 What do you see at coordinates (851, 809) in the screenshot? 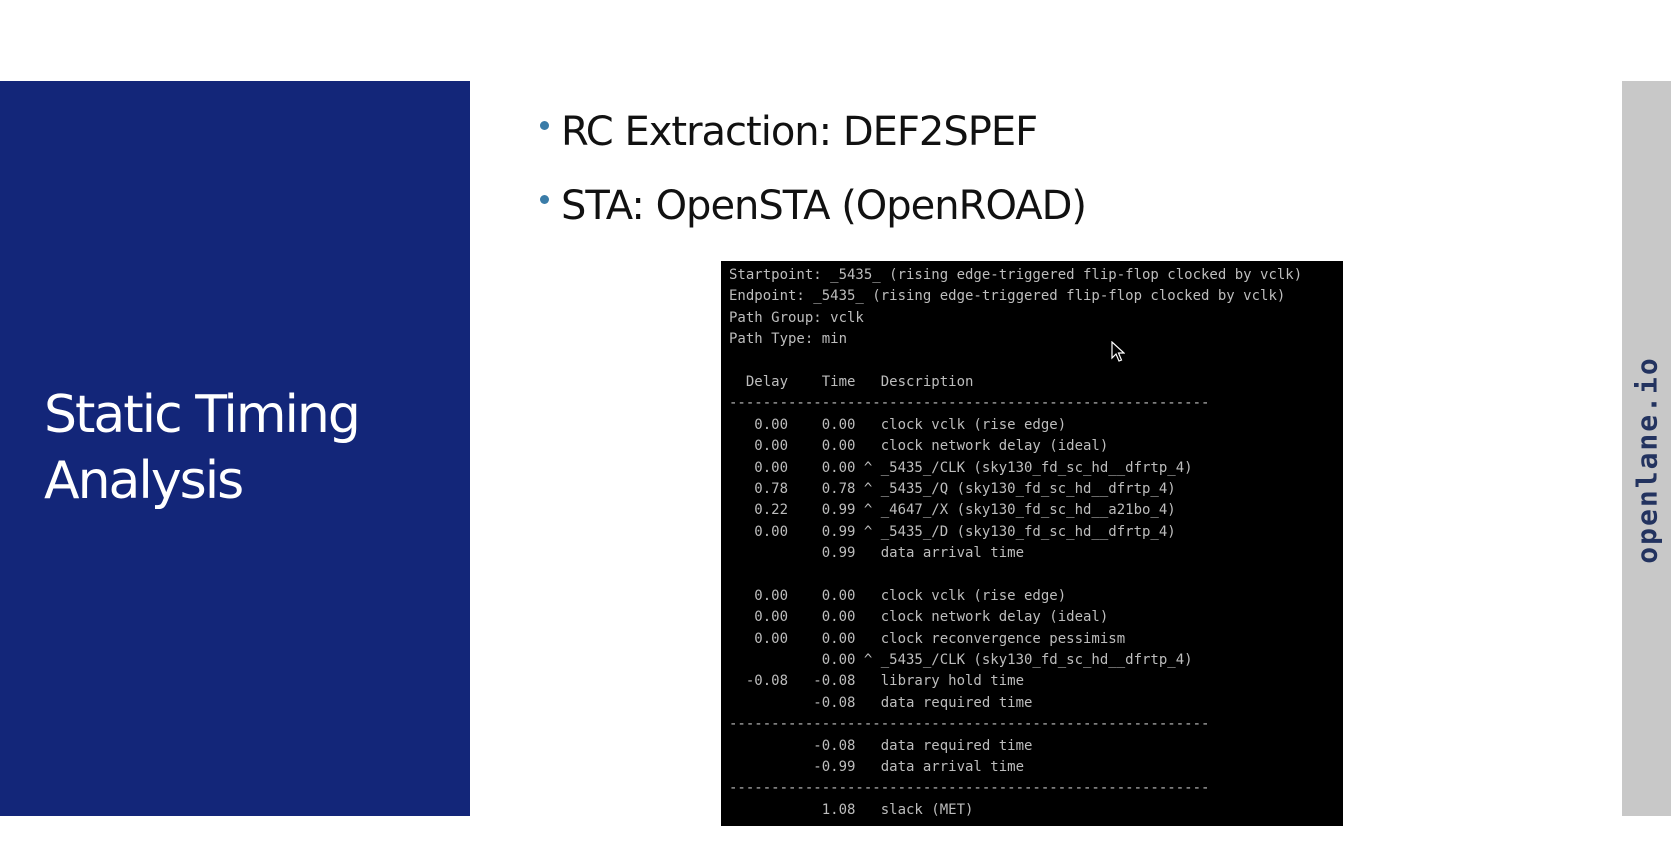
I see `terminal-line: 1.08 slack (MET)` at bounding box center [851, 809].